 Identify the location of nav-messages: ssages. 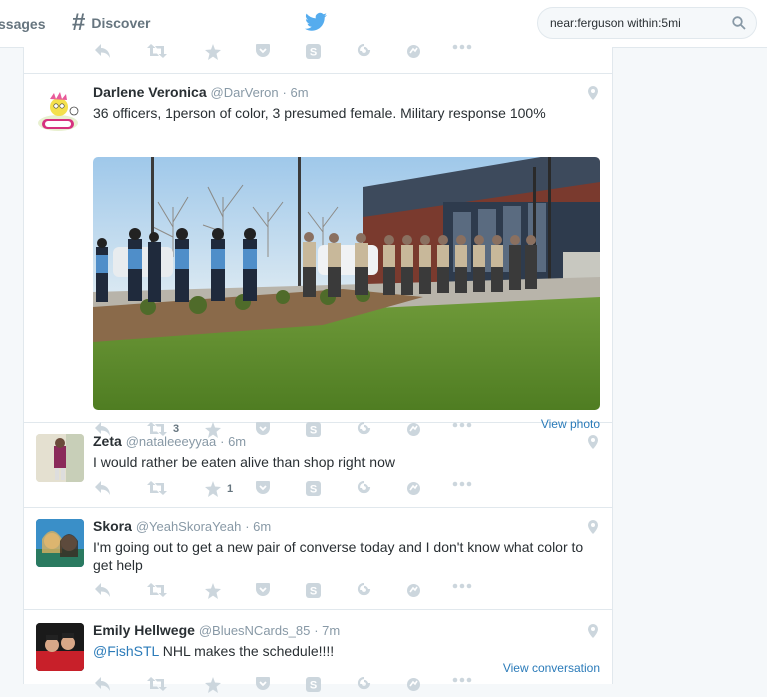
(22, 24).